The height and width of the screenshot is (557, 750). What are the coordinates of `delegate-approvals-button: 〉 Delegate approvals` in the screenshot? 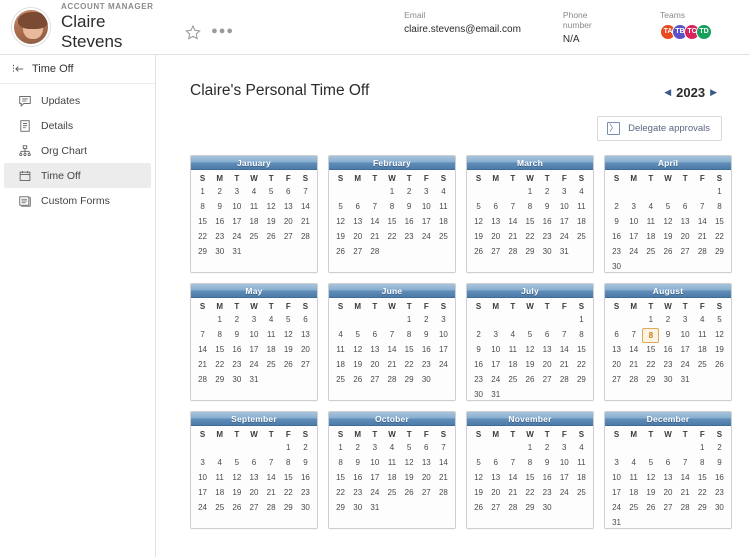 It's located at (659, 128).